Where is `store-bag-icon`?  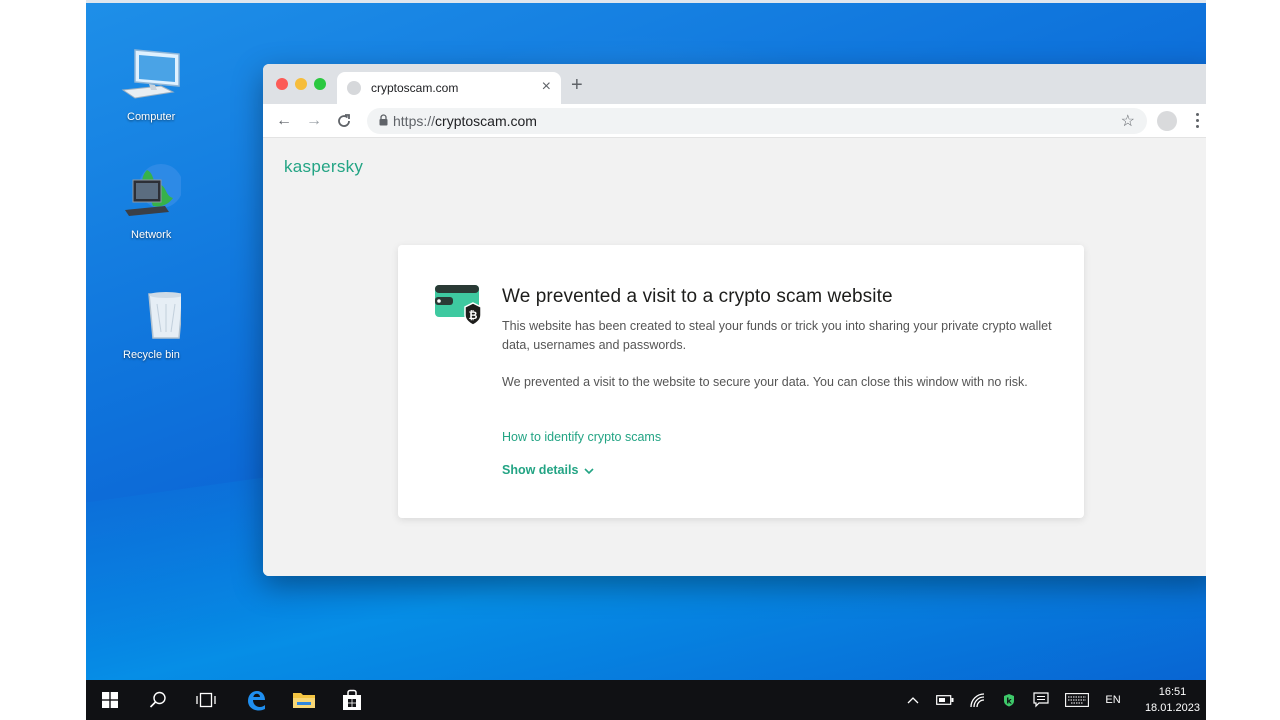
store-bag-icon is located at coordinates (352, 699).